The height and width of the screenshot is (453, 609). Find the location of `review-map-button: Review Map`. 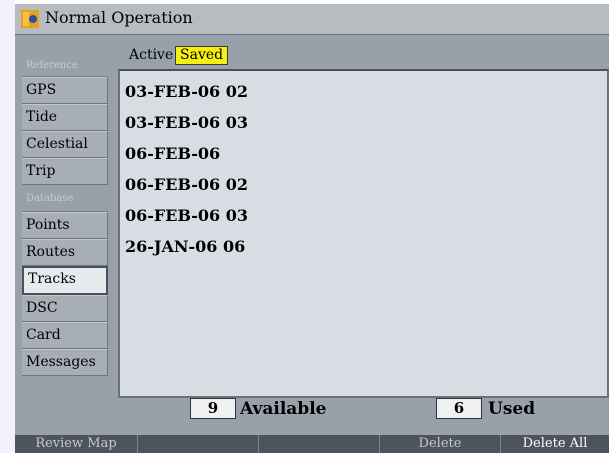

review-map-button: Review Map is located at coordinates (76, 444).